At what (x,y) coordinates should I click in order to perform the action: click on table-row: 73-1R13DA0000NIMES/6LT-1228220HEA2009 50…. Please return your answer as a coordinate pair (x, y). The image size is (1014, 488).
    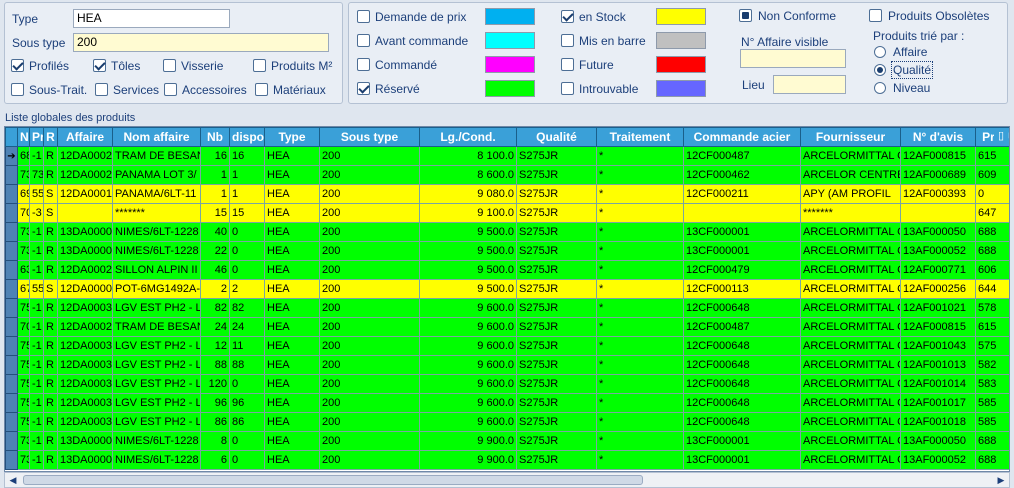
    Looking at the image, I should click on (507, 251).